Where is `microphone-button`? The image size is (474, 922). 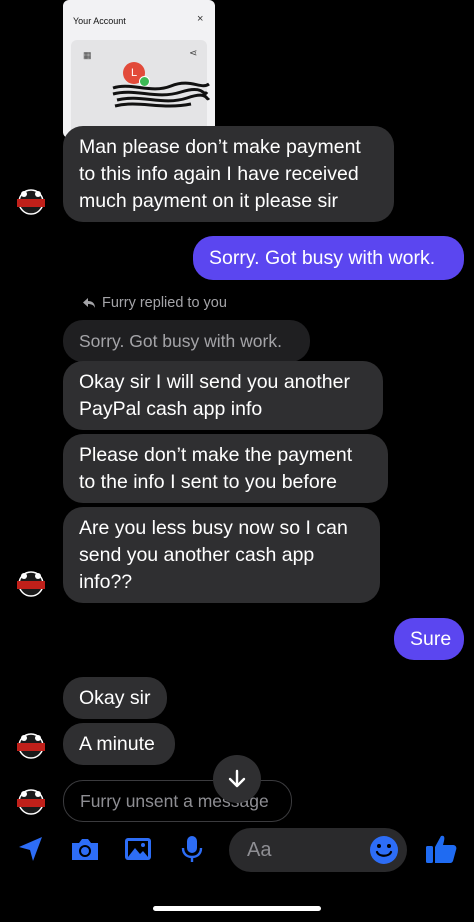 microphone-button is located at coordinates (192, 849).